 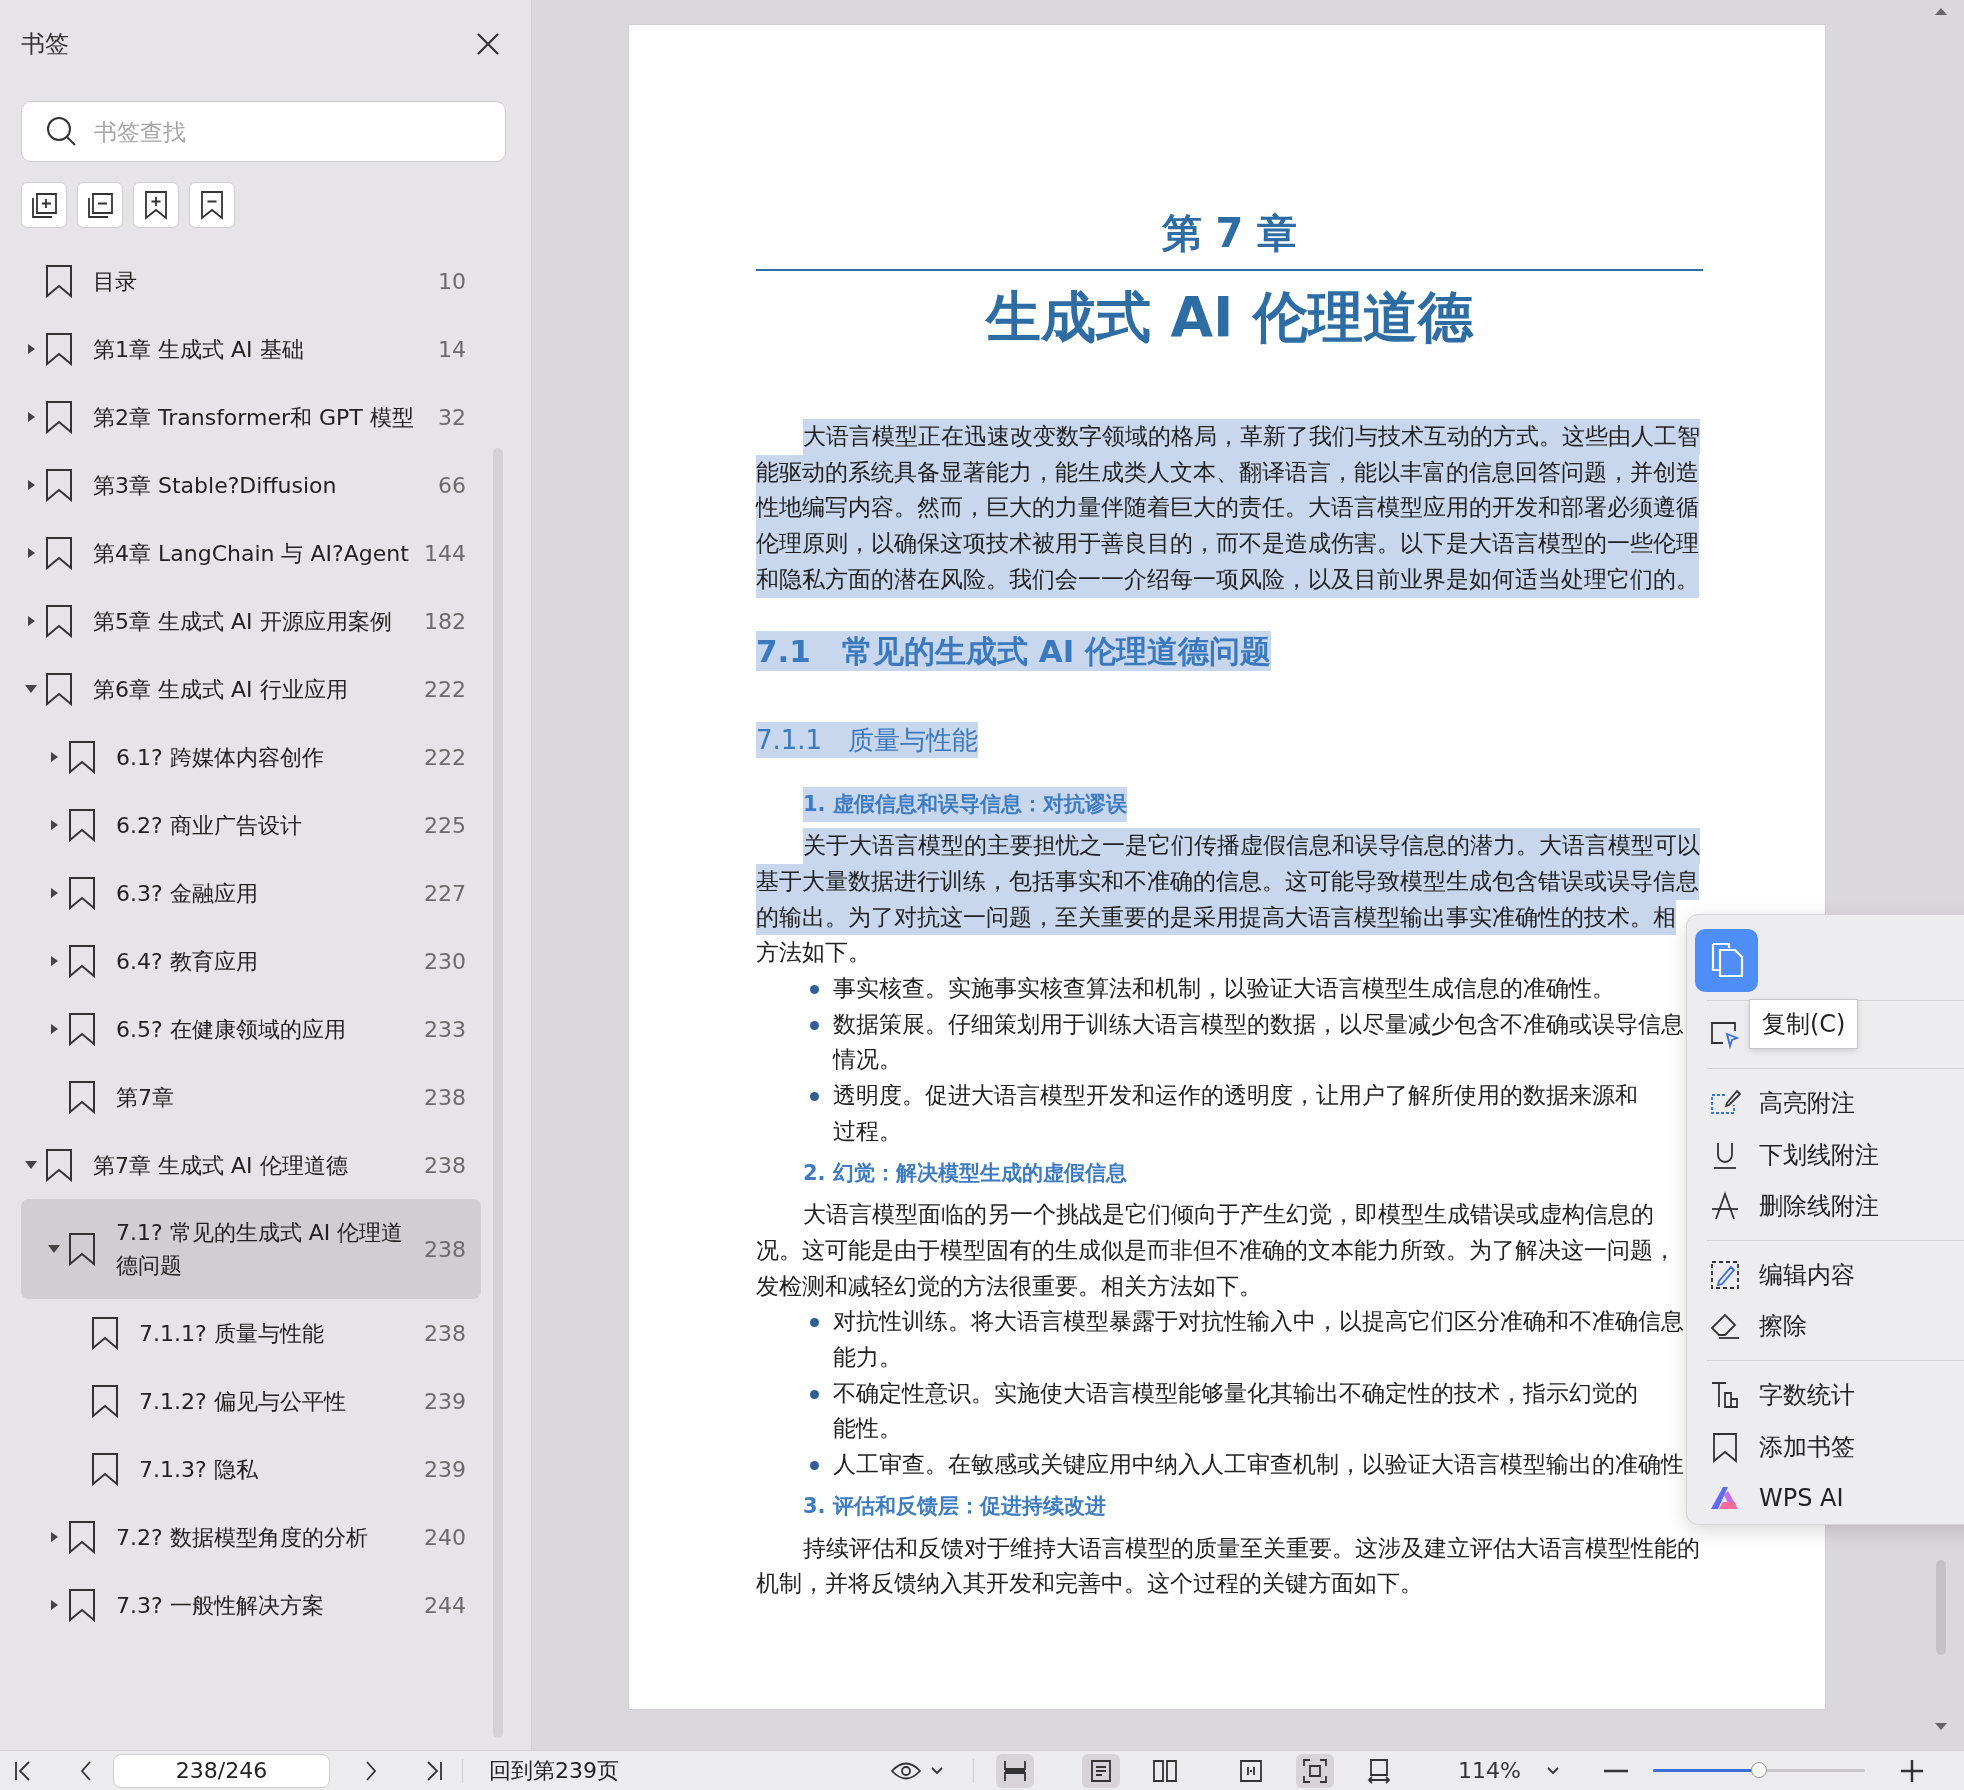 I want to click on bookmark-item: 6.4? 教育应用 230, so click(x=251, y=961).